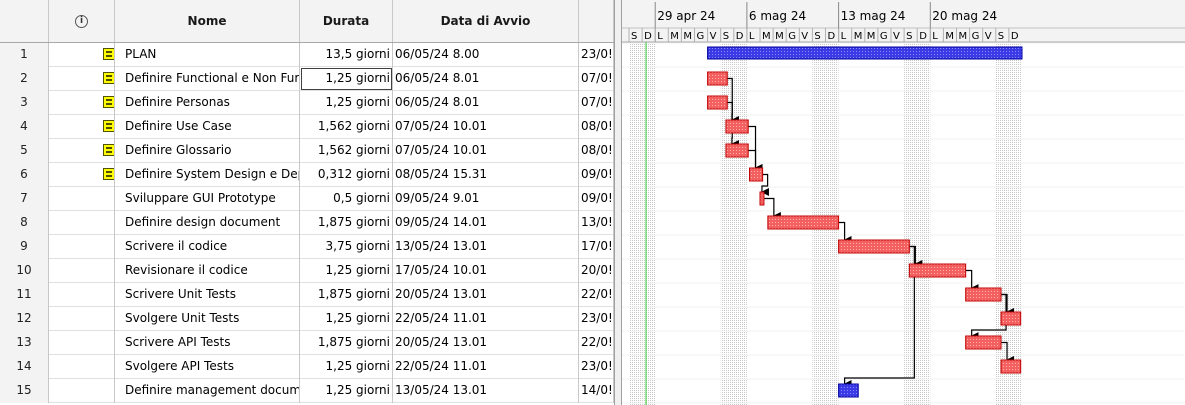  What do you see at coordinates (486, 271) in the screenshot?
I see `start-date-cell: 17/05/24 10.01` at bounding box center [486, 271].